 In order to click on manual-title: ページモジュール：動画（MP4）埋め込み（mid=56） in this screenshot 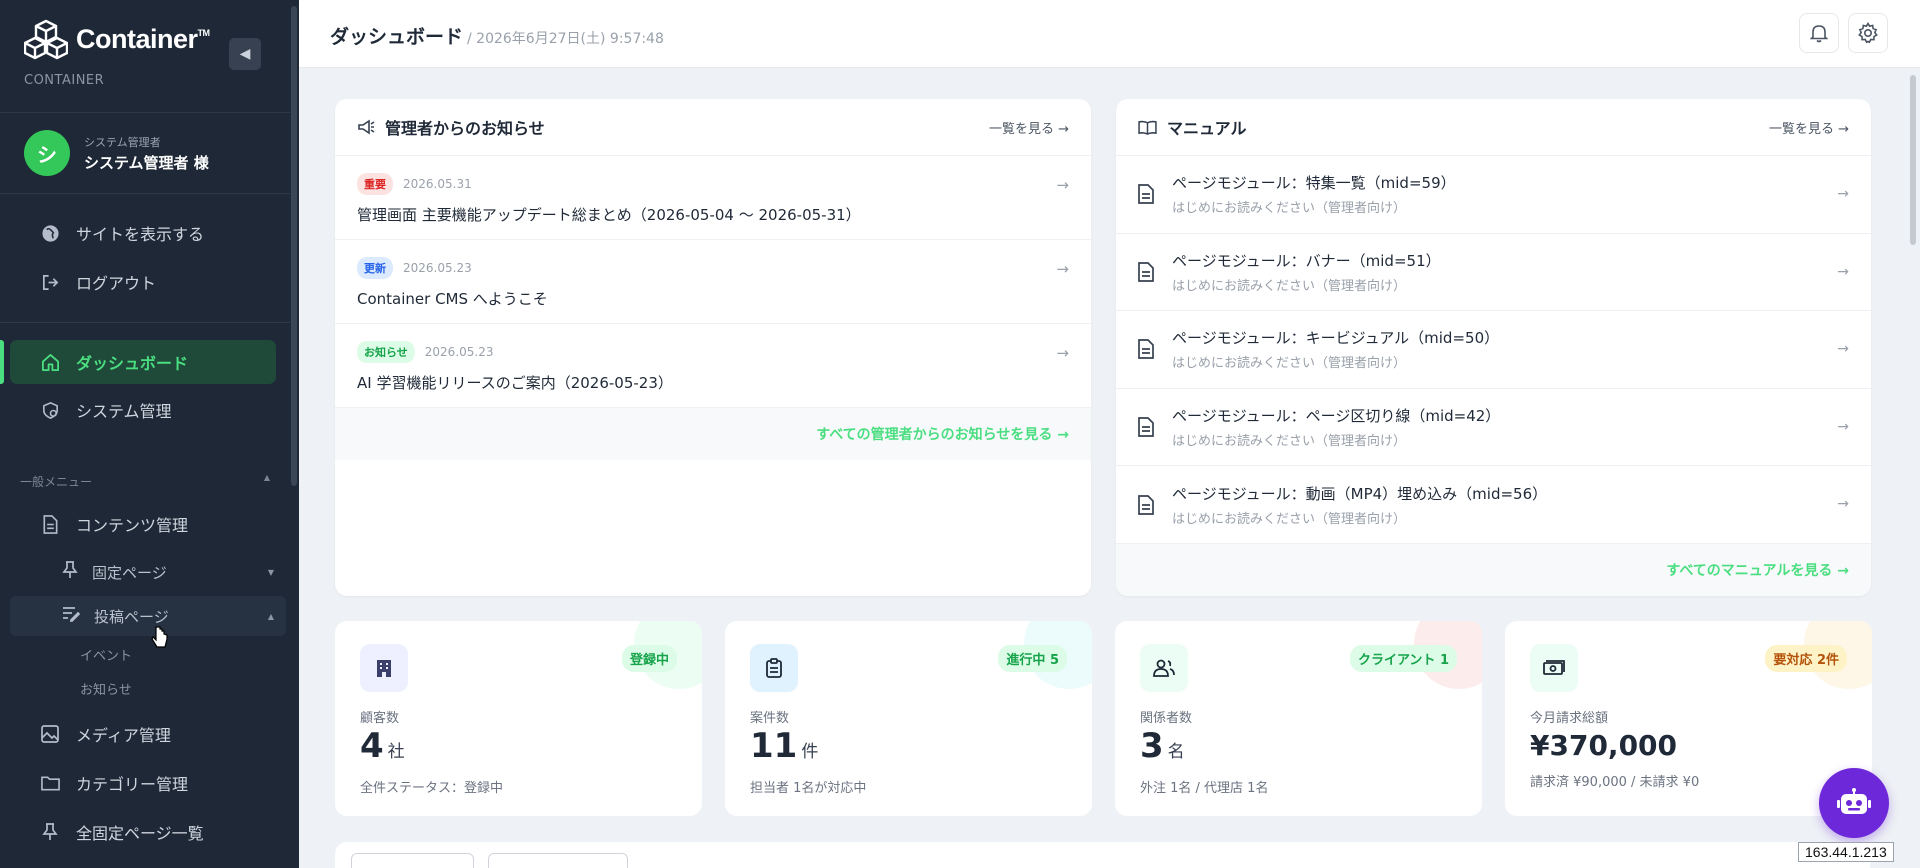, I will do `click(1360, 493)`.